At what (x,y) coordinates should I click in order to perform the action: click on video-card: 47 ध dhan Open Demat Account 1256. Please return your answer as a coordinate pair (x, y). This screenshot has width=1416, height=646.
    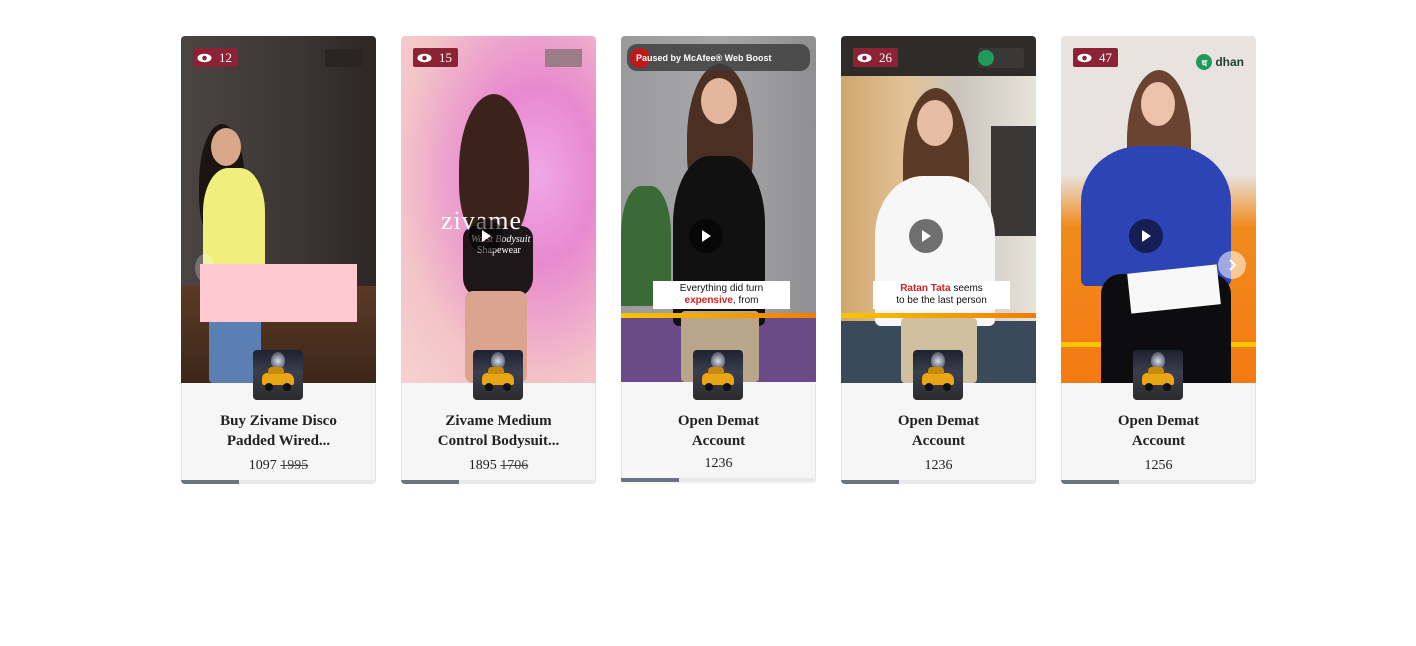
    Looking at the image, I should click on (1158, 260).